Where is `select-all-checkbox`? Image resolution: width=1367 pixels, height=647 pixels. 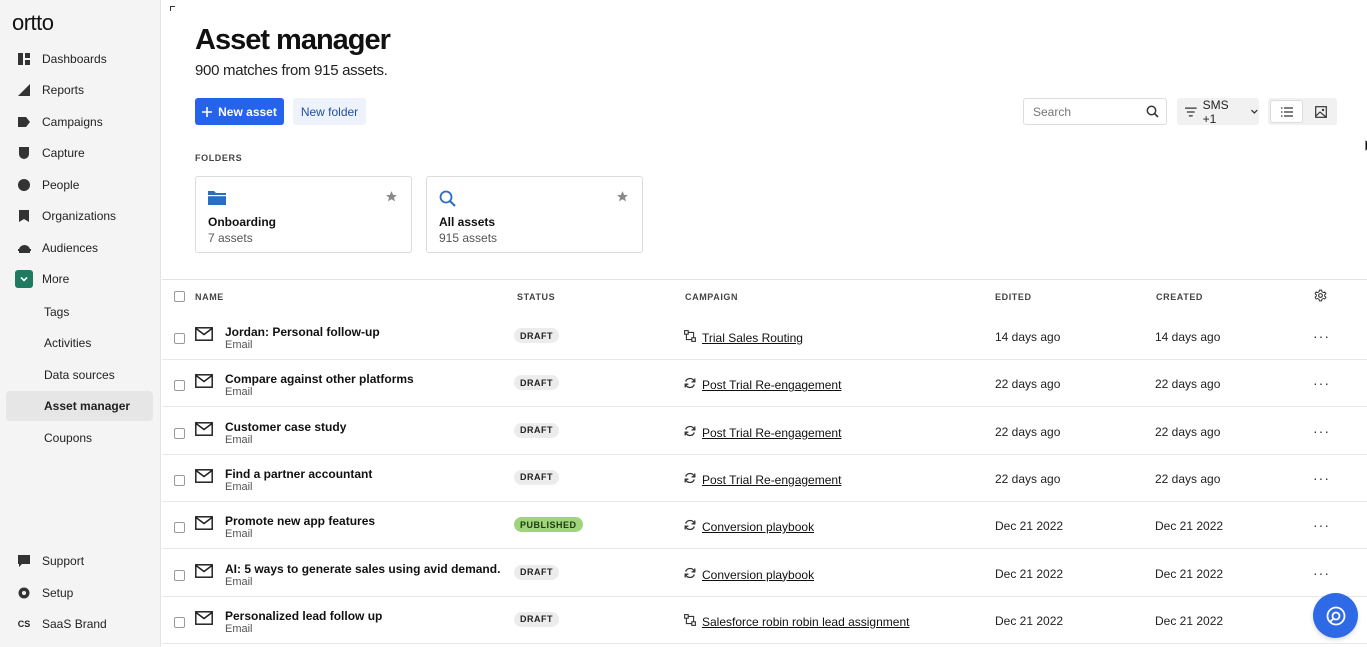 select-all-checkbox is located at coordinates (179, 296).